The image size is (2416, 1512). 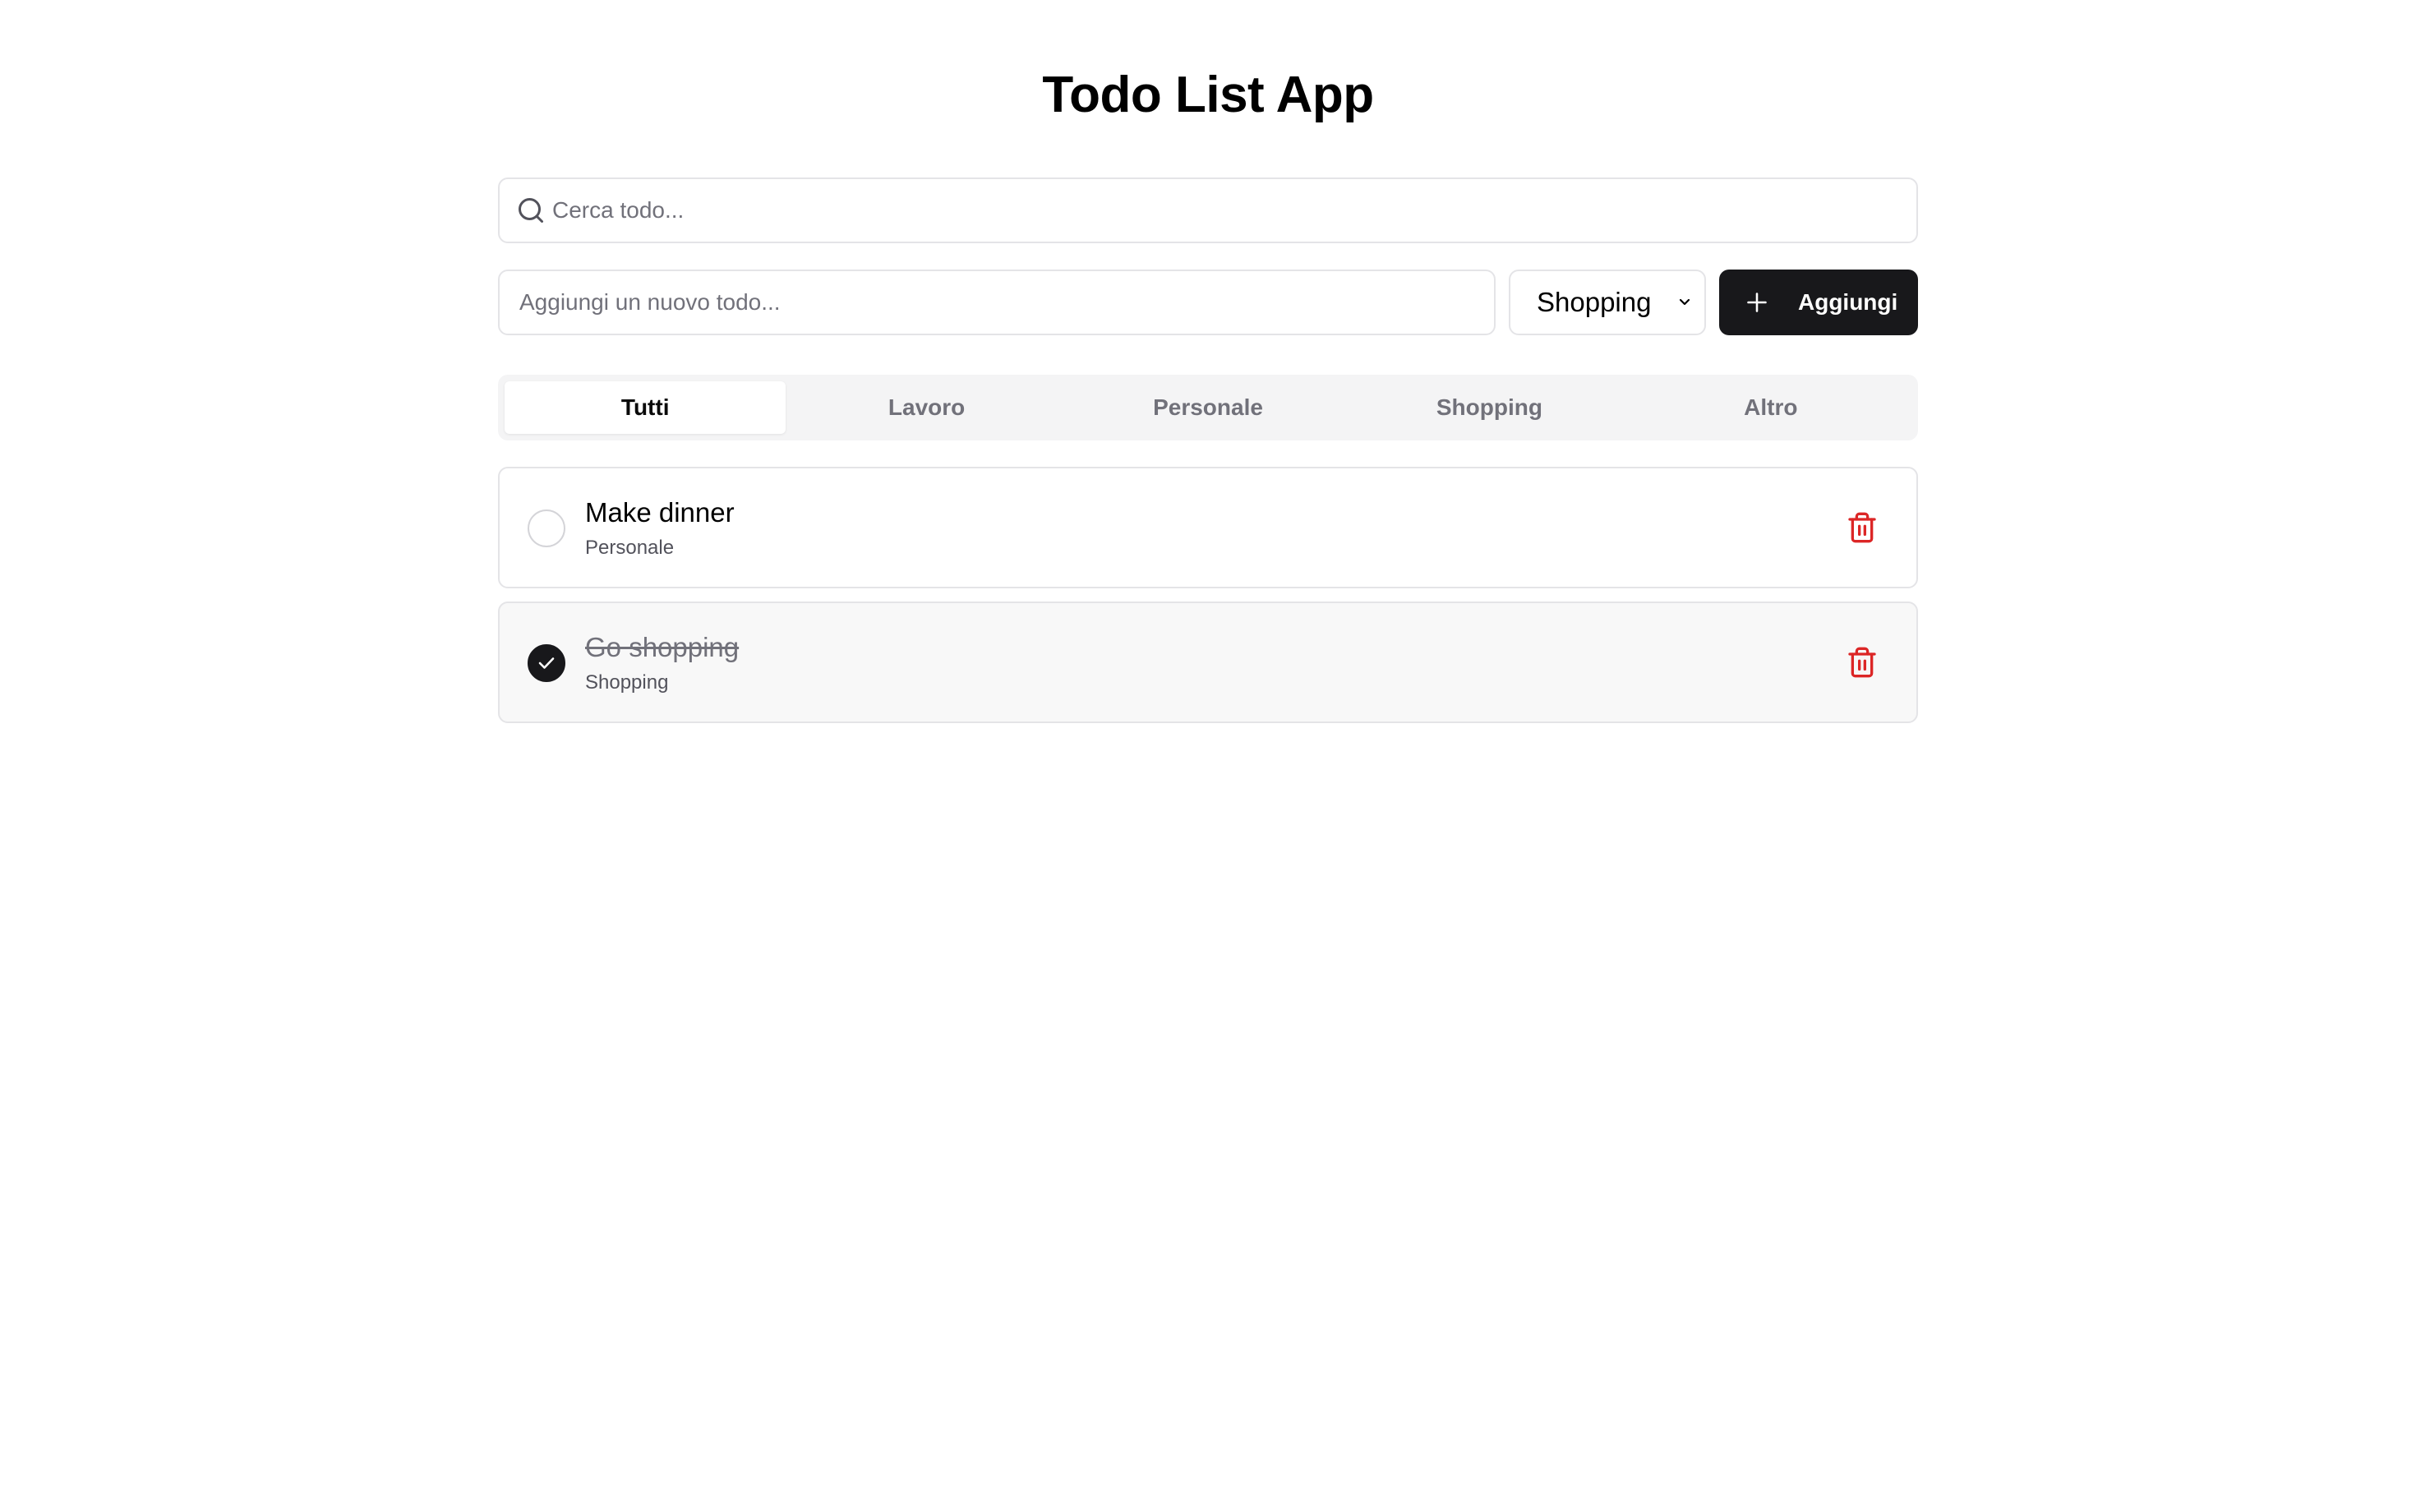 What do you see at coordinates (531, 210) in the screenshot?
I see `search-icon` at bounding box center [531, 210].